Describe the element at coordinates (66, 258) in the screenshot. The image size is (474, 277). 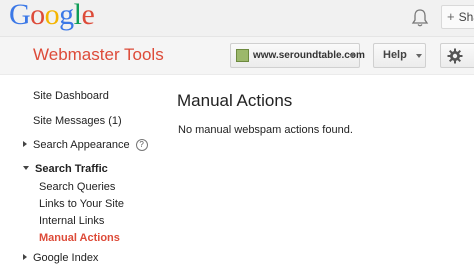
I see `sidebar-item-label: Google Index` at that location.